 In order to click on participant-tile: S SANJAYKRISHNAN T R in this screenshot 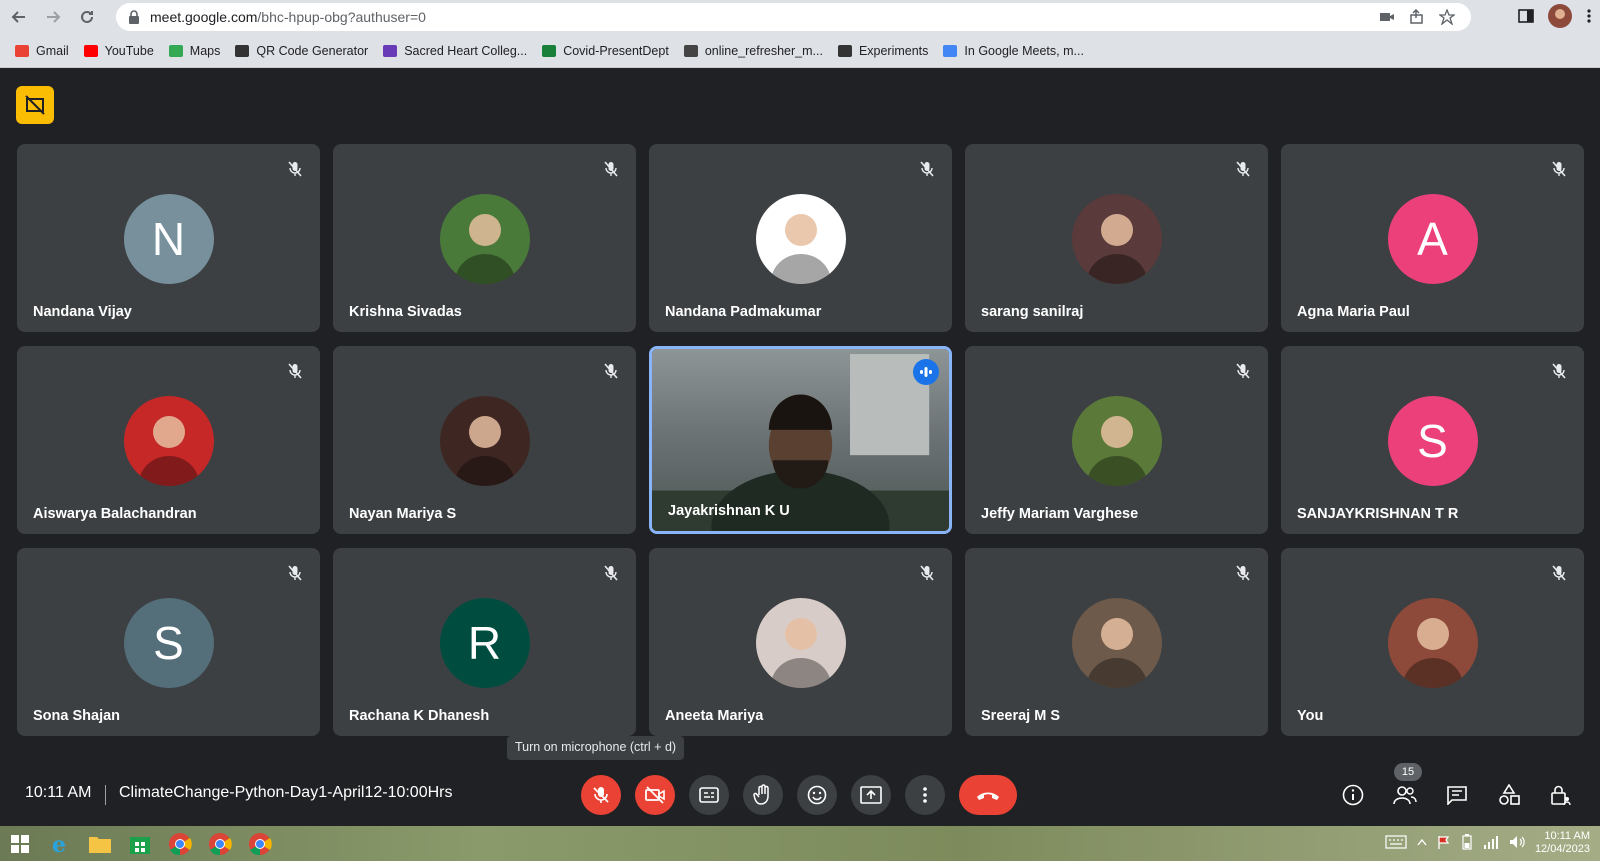, I will do `click(1432, 440)`.